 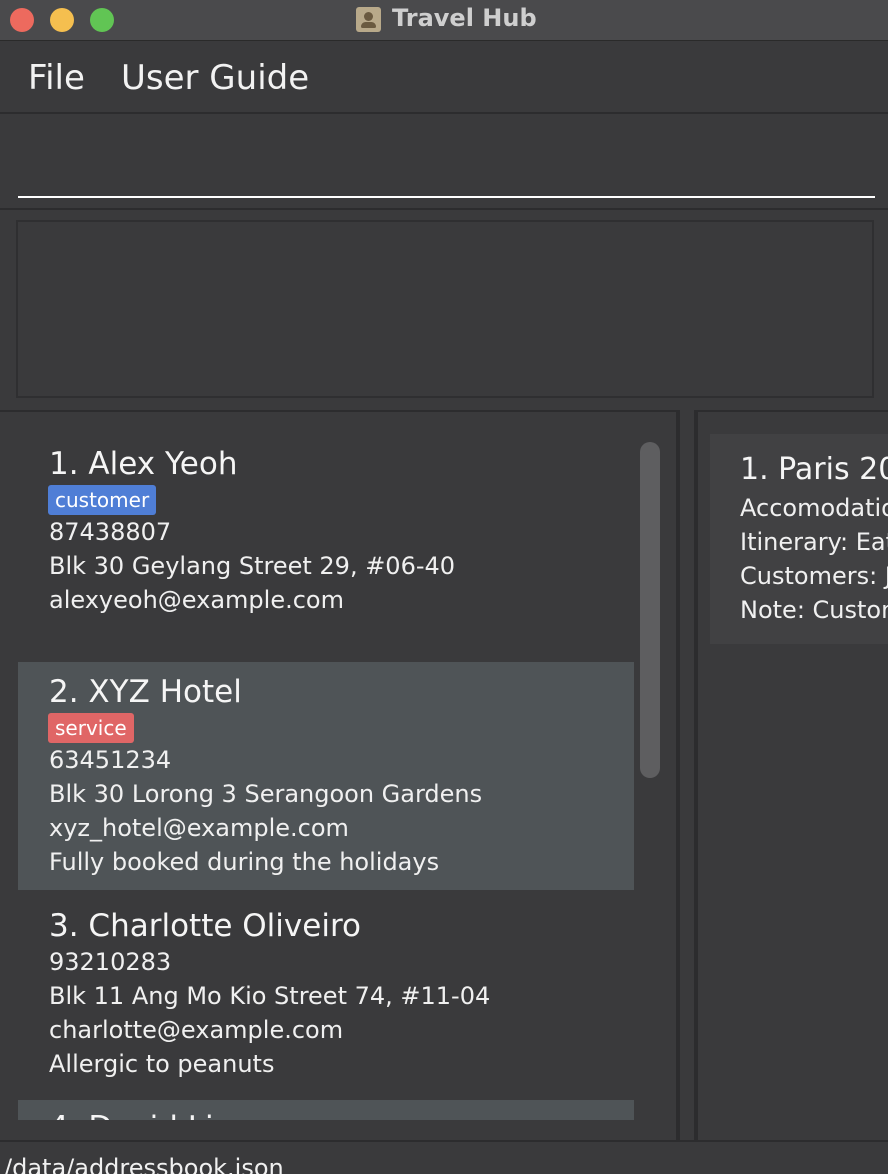 I want to click on person-email: xyz_hotel@example.com, so click(x=199, y=828).